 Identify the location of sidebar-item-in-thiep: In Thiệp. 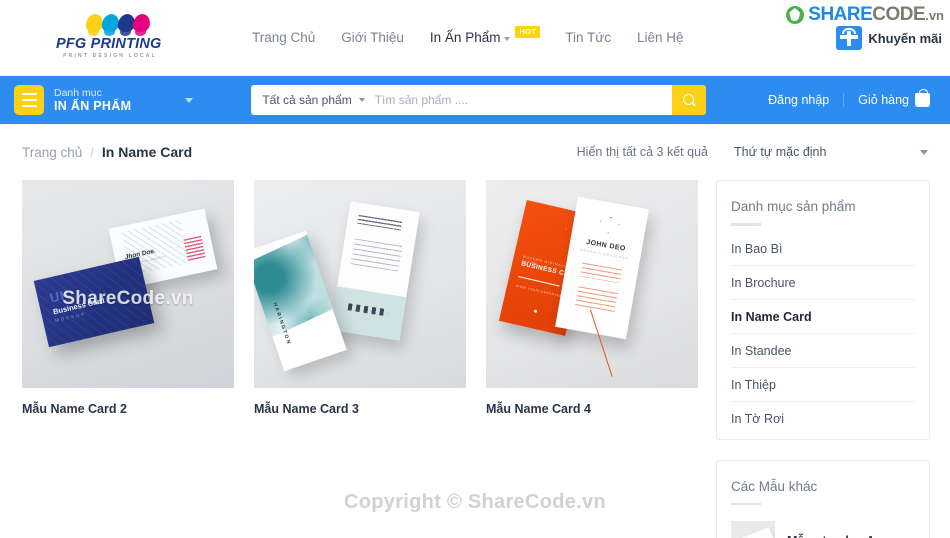
(823, 385).